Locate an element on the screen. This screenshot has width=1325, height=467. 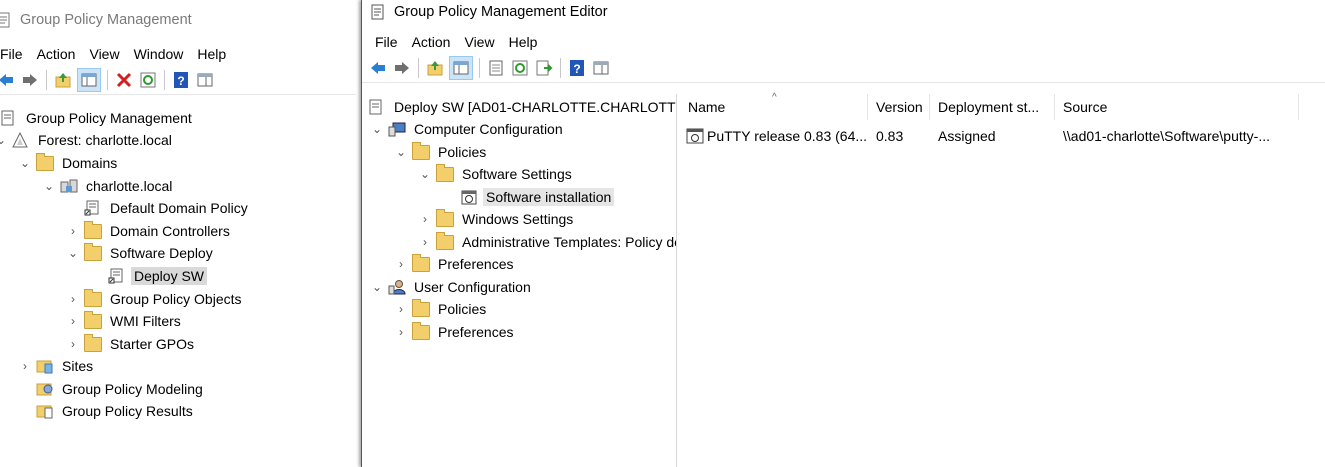
gpme-menubar: File Action View Help is located at coordinates (843, 42).